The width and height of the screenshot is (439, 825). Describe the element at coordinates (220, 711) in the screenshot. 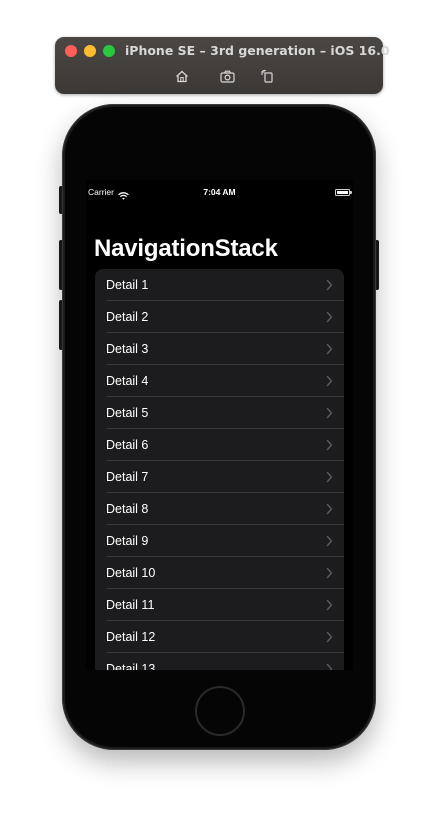

I see `home-button` at that location.